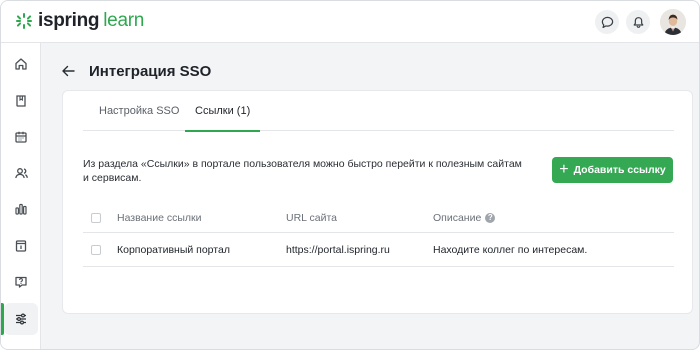  I want to click on sidebar-item-help, so click(21, 282).